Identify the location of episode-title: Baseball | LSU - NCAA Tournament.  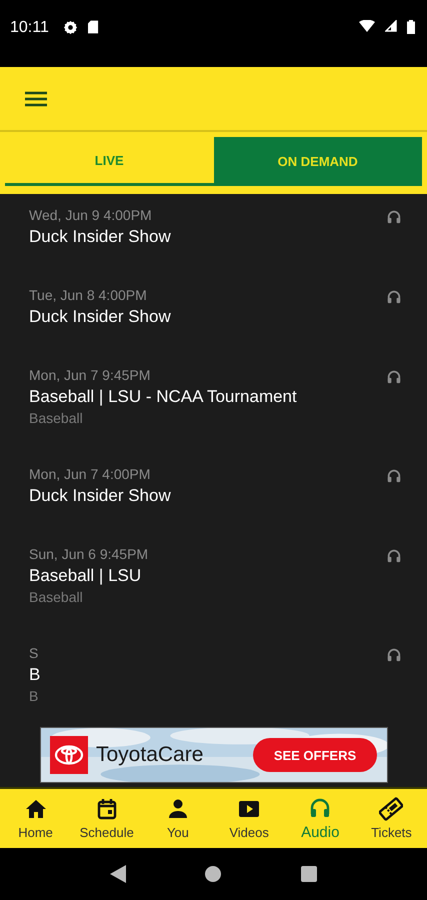
(163, 397).